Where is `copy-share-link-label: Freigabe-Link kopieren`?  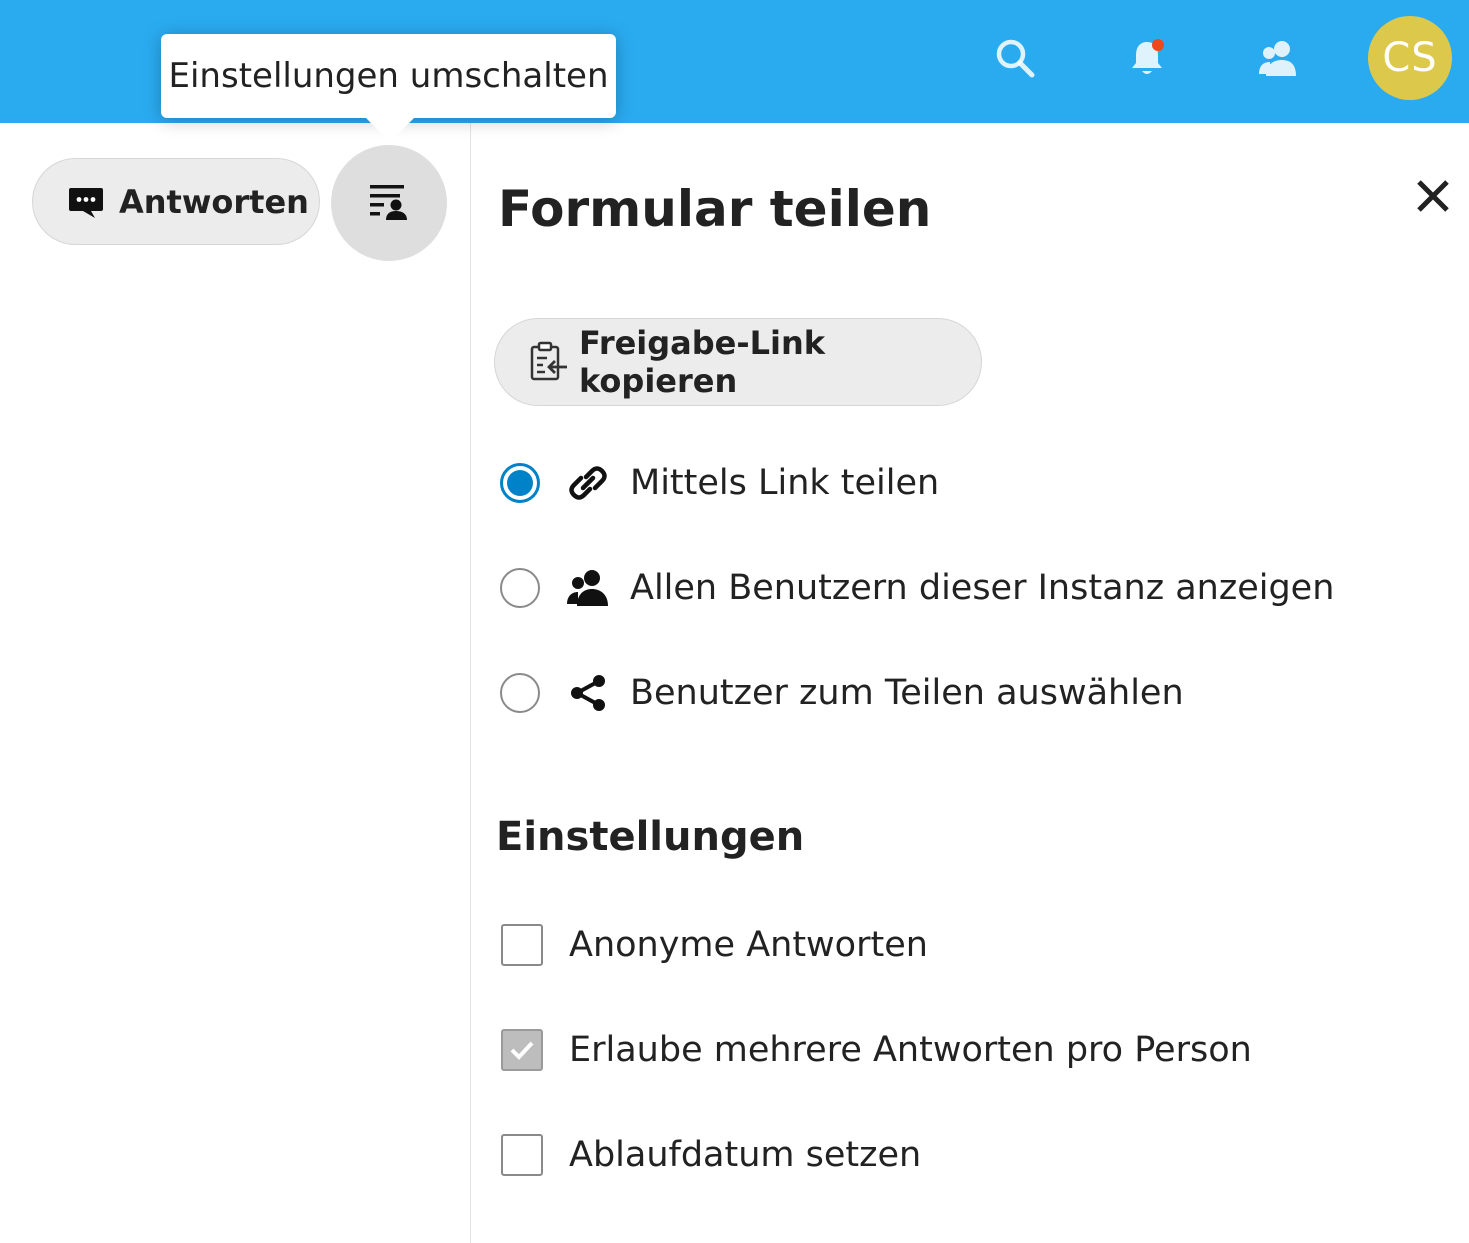 copy-share-link-label: Freigabe-Link kopieren is located at coordinates (702, 362).